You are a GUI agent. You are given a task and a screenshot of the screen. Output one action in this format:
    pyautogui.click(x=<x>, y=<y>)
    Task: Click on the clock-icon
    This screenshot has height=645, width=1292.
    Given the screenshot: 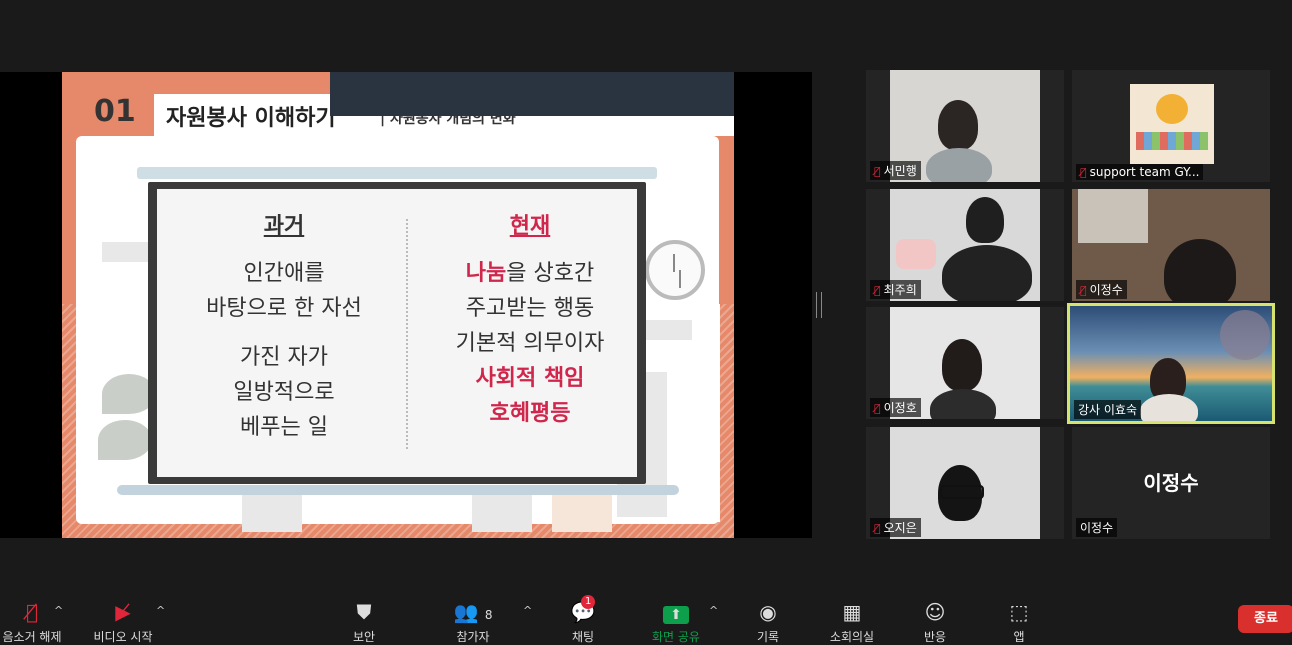 What is the action you would take?
    pyautogui.click(x=675, y=270)
    